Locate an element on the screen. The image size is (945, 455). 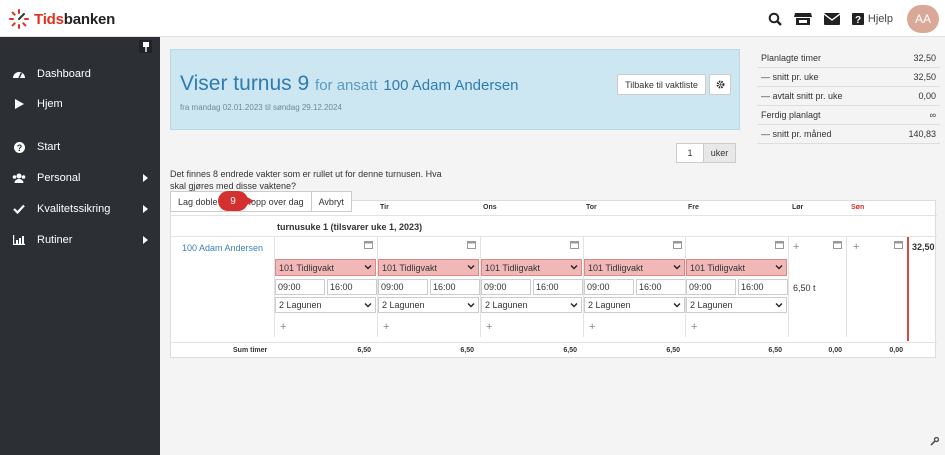
tidsbanken-logo: Tidsbanken is located at coordinates (61, 19).